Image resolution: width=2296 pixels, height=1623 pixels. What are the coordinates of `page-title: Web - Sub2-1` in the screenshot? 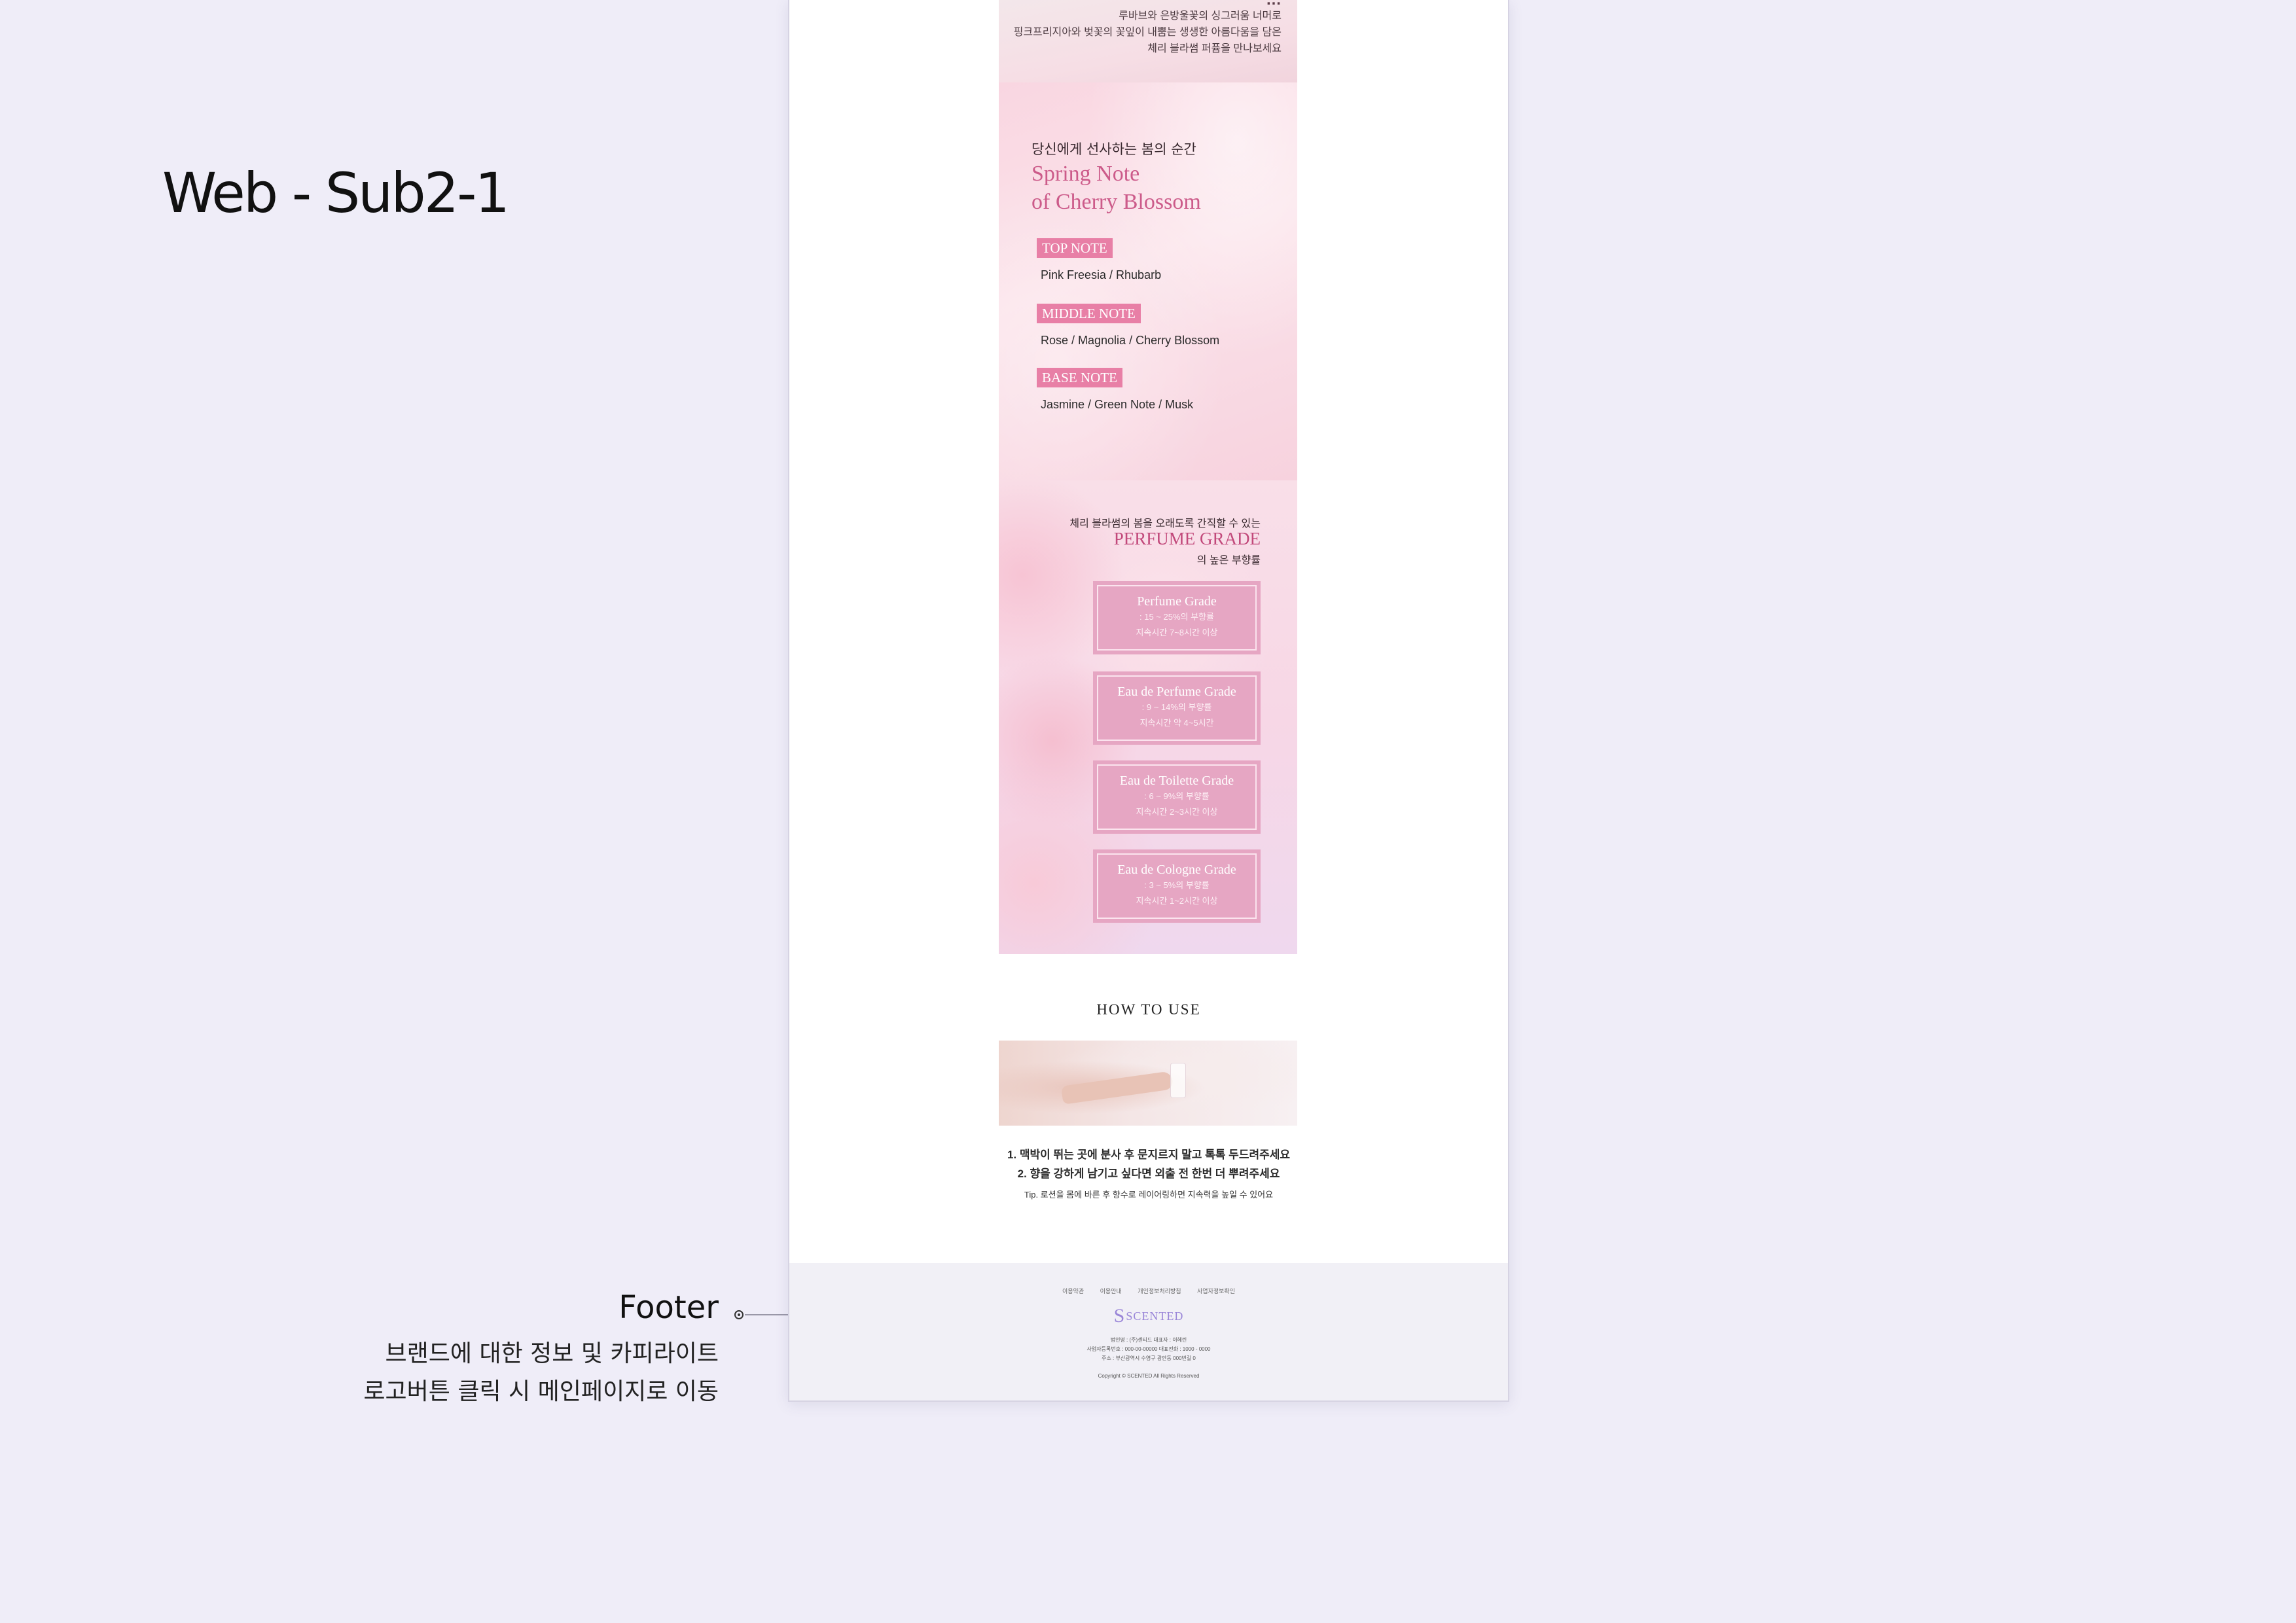 It's located at (336, 193).